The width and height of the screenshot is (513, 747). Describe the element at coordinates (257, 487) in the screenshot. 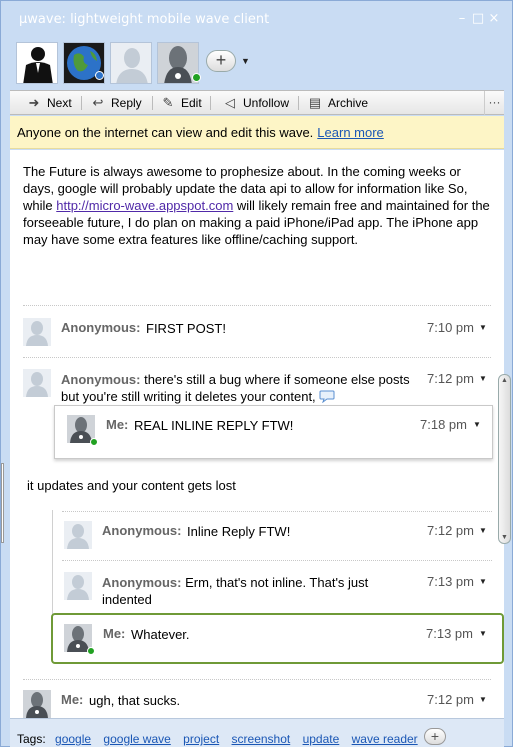

I see `blip-continuation: it updates and your content gets lost` at that location.